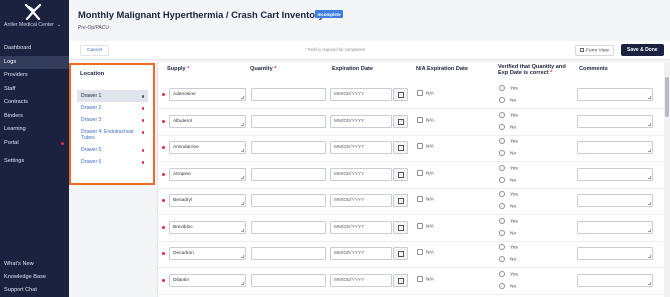 The height and width of the screenshot is (297, 670). Describe the element at coordinates (207, 200) in the screenshot. I see `supply-input: Benadryl` at that location.